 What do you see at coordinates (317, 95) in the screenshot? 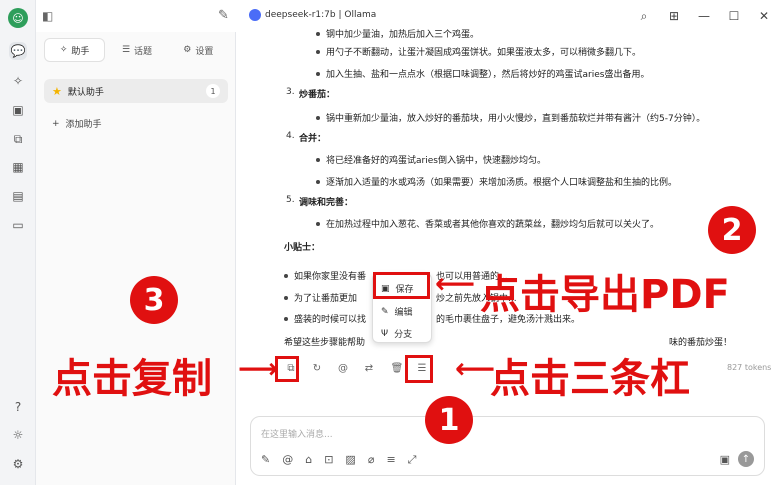
I see `step-title: 炒番茄：` at bounding box center [317, 95].